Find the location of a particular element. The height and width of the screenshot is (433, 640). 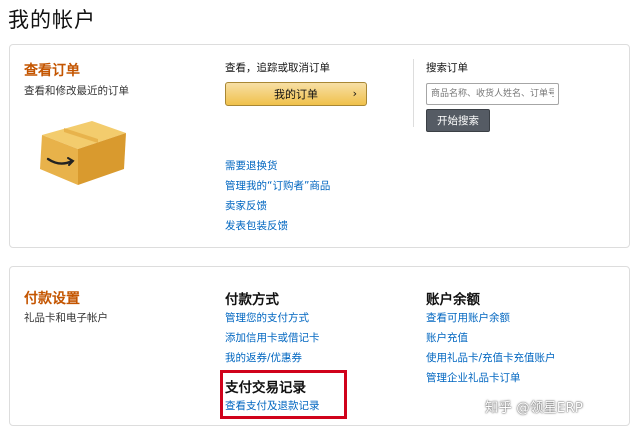

balance-heading: 账户余额 is located at coordinates (453, 300).